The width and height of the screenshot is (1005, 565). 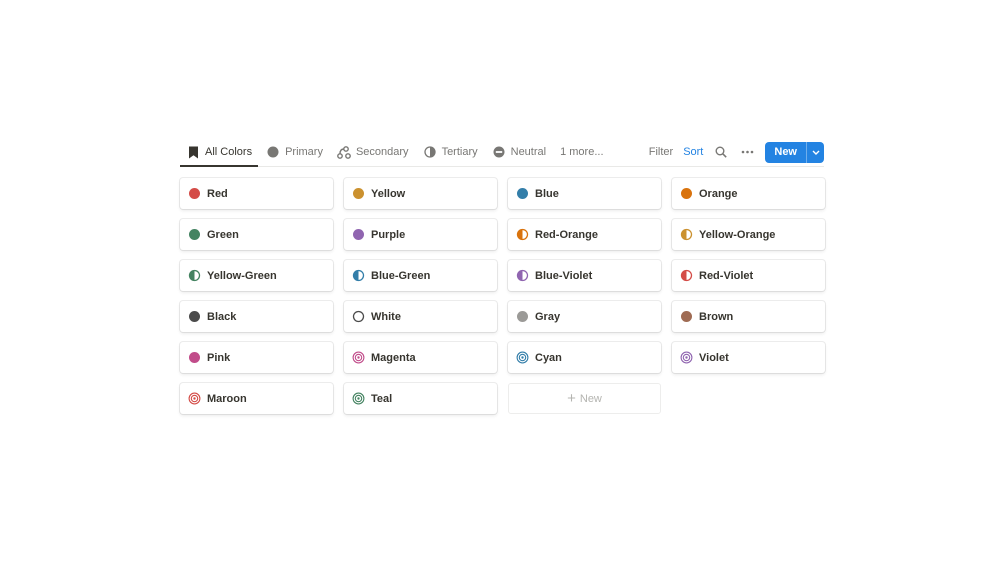 What do you see at coordinates (256, 193) in the screenshot?
I see `color-card-red: Red` at bounding box center [256, 193].